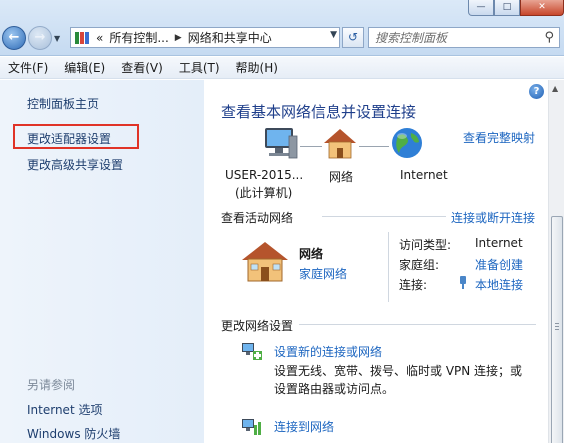 Image resolution: width=564 pixels, height=443 pixels. What do you see at coordinates (333, 35) in the screenshot?
I see `address-dropdown-icon: ▼` at bounding box center [333, 35].